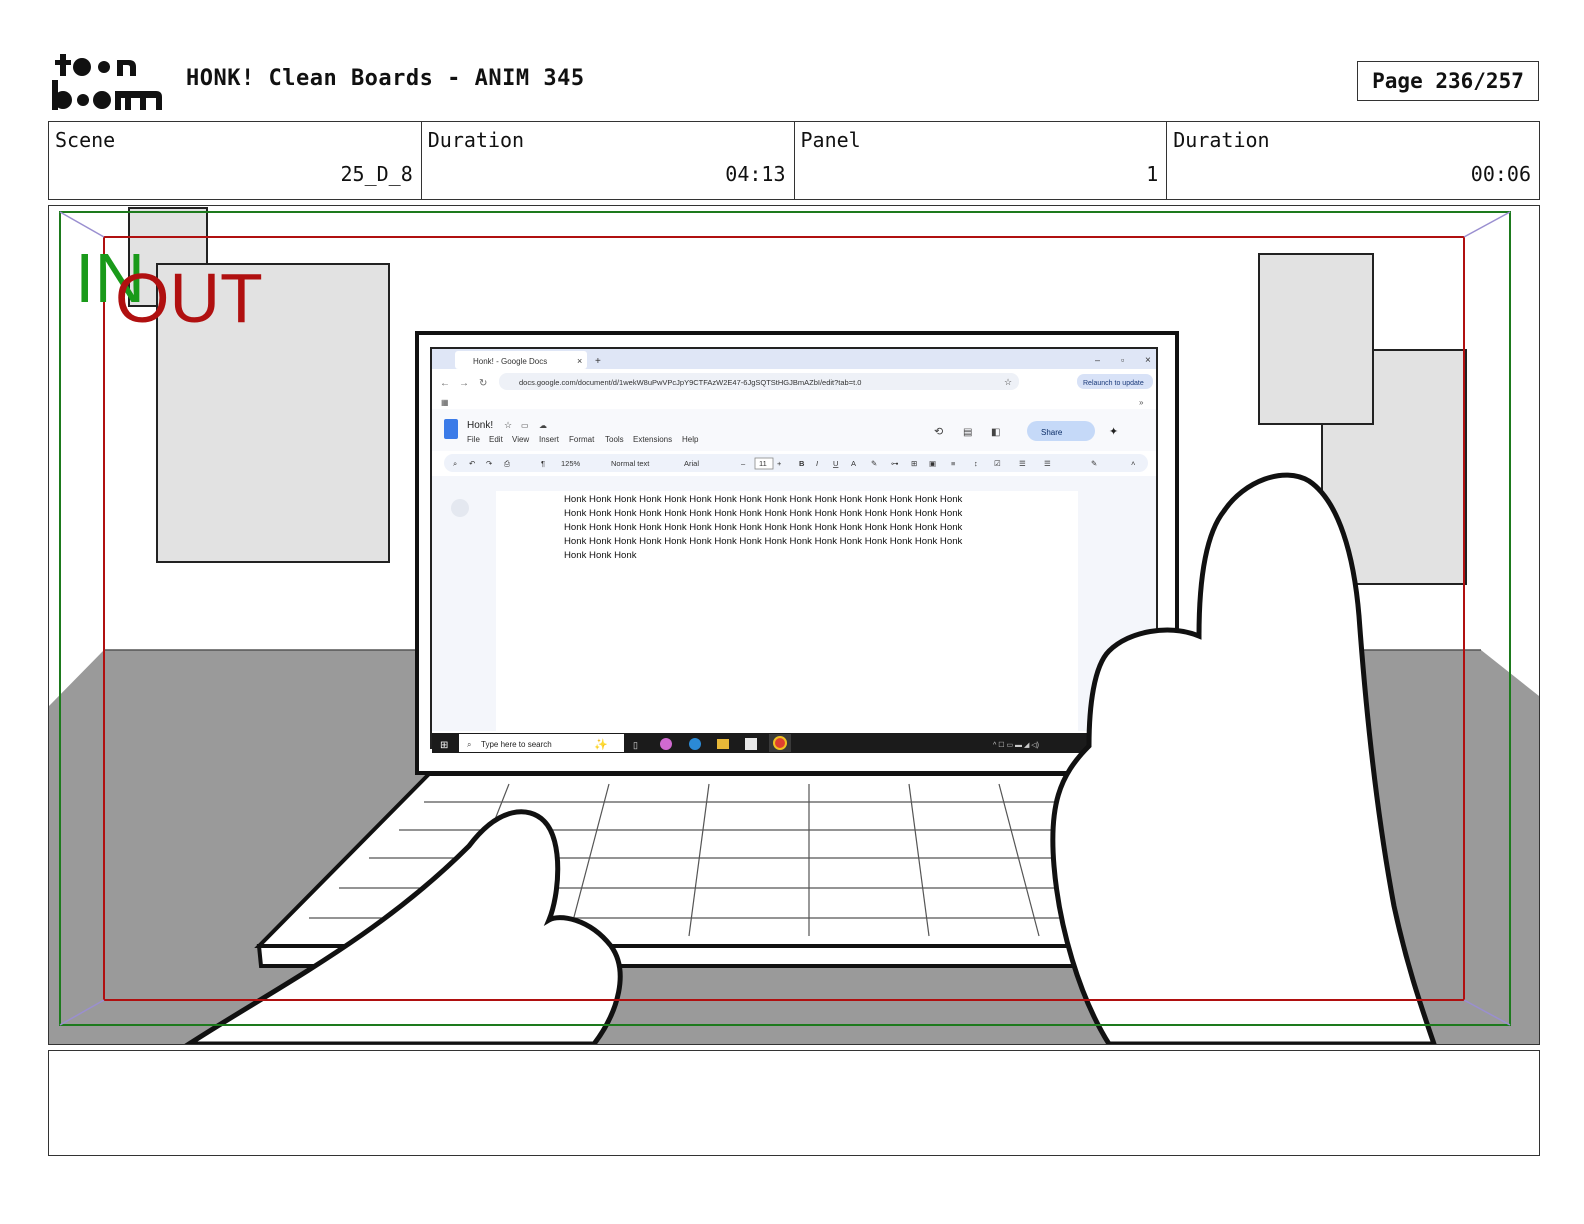  Describe the element at coordinates (1353, 160) in the screenshot. I see `panel-duration-cell: Duration 00:06` at that location.